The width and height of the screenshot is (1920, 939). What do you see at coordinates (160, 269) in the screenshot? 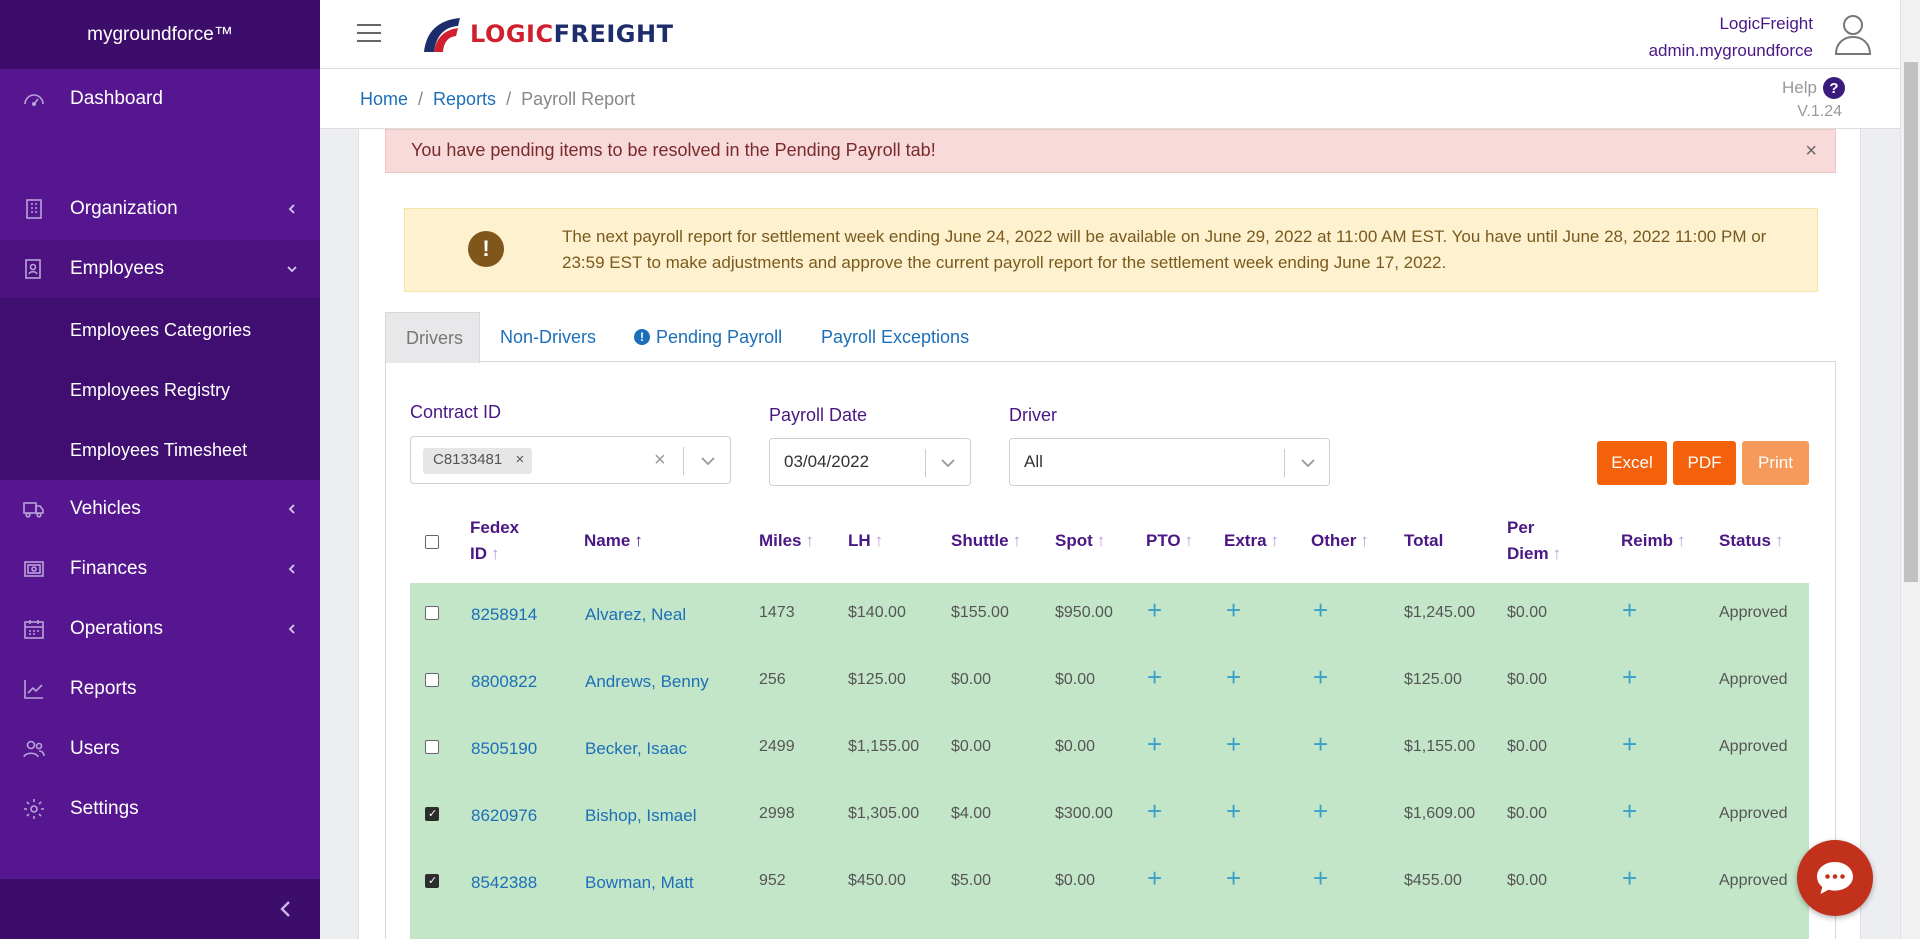
I see `sidebar-item-employees: Employees` at bounding box center [160, 269].